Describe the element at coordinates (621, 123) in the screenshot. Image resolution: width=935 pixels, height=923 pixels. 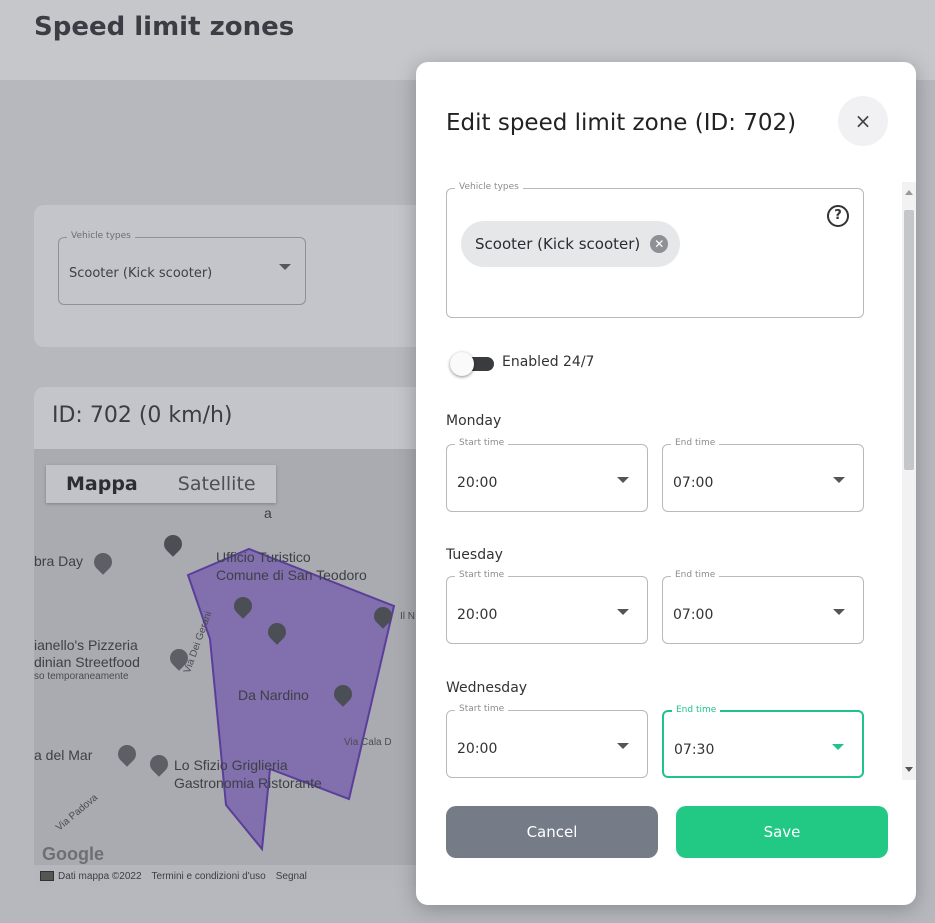
I see `dialog-title: Edit speed limit zone (ID: 702)` at that location.